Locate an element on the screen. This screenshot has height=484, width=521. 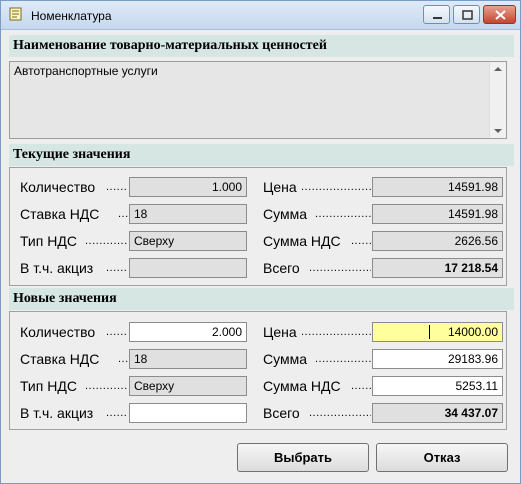
scroll-down-icon is located at coordinates (498, 131).